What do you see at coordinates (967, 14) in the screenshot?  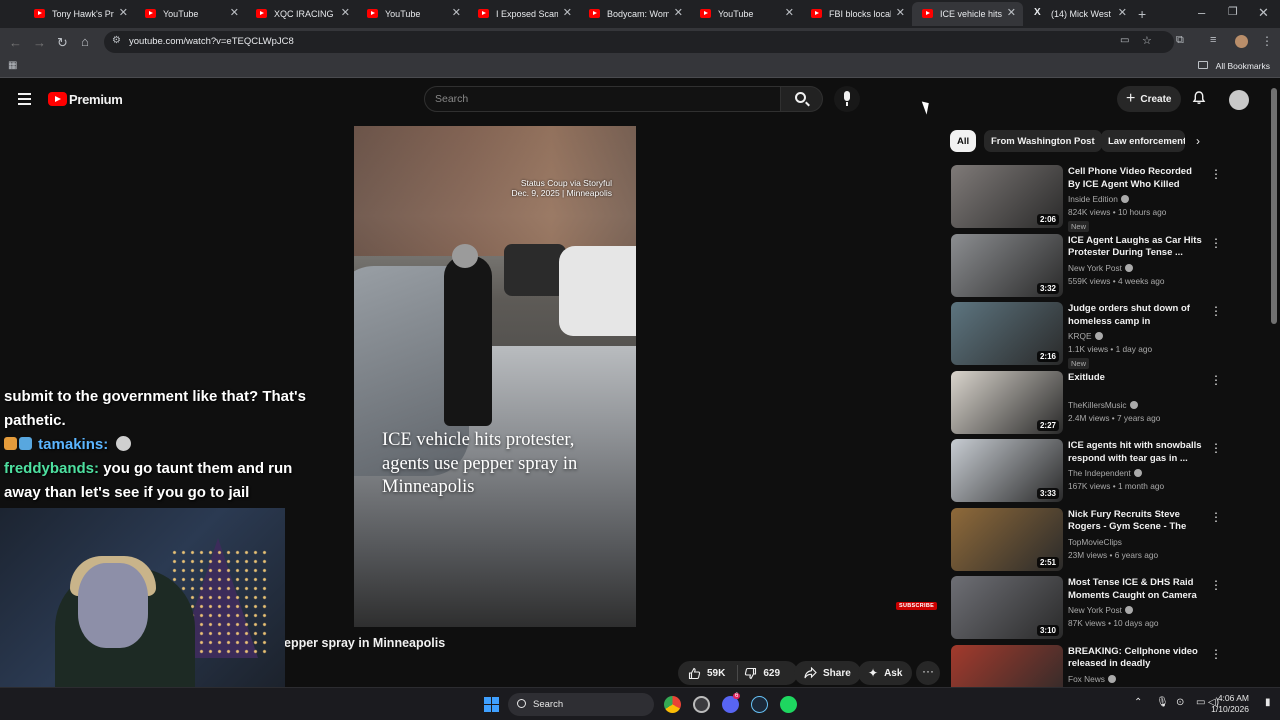 I see `browser-tab: ICE vehicle hits p ✕` at bounding box center [967, 14].